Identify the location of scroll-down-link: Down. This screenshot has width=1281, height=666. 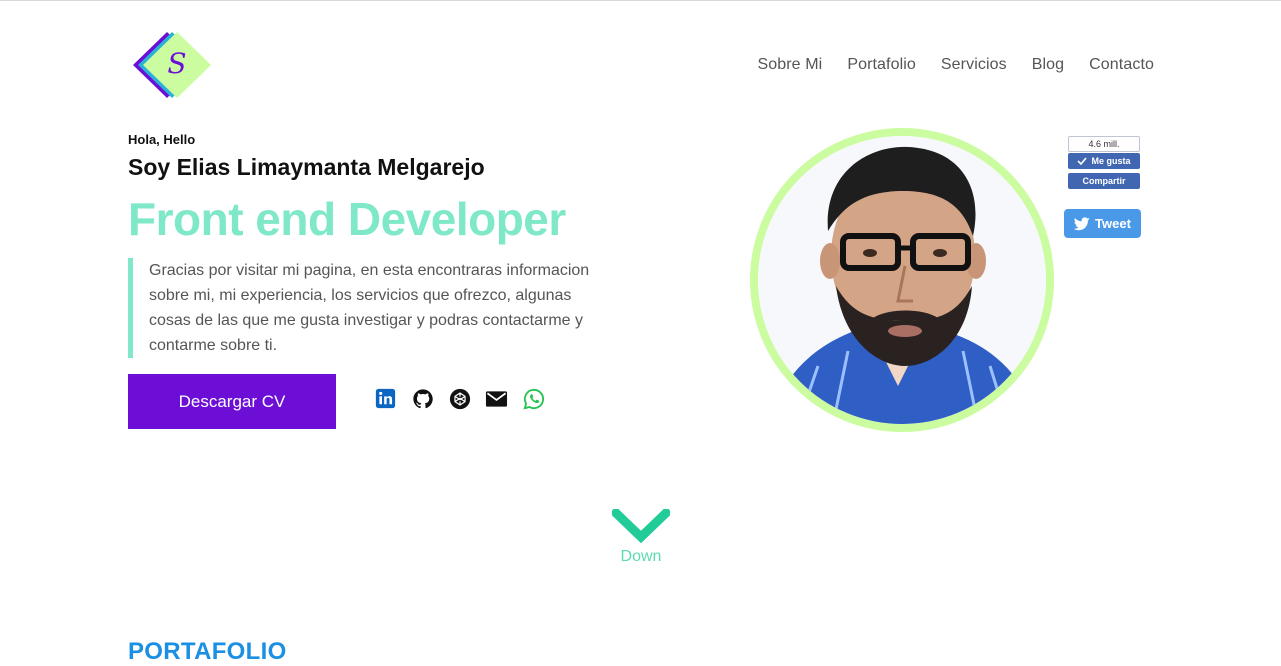
(641, 536).